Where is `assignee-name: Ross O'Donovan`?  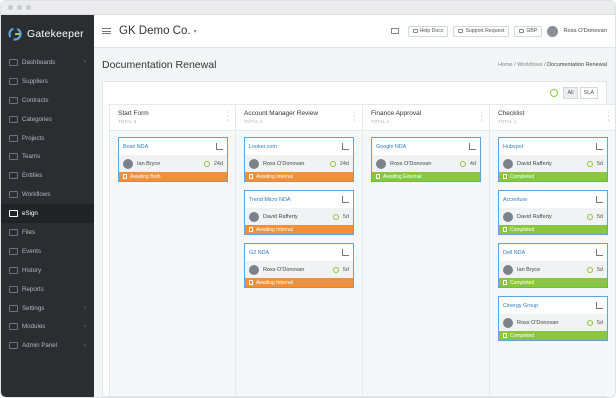 assignee-name: Ross O'Donovan is located at coordinates (538, 322).